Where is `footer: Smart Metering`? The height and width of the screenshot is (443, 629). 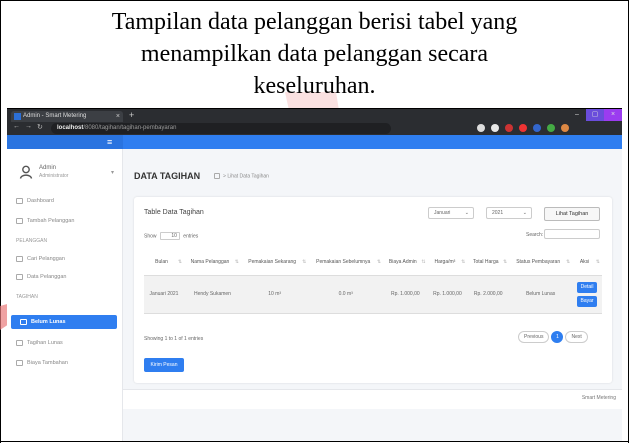 footer: Smart Metering is located at coordinates (372, 399).